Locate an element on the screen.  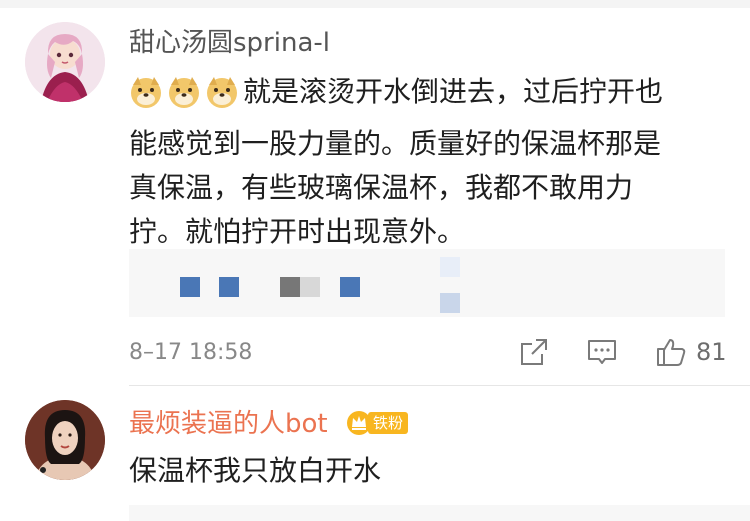
badge-label: 铁粉 is located at coordinates (388, 423).